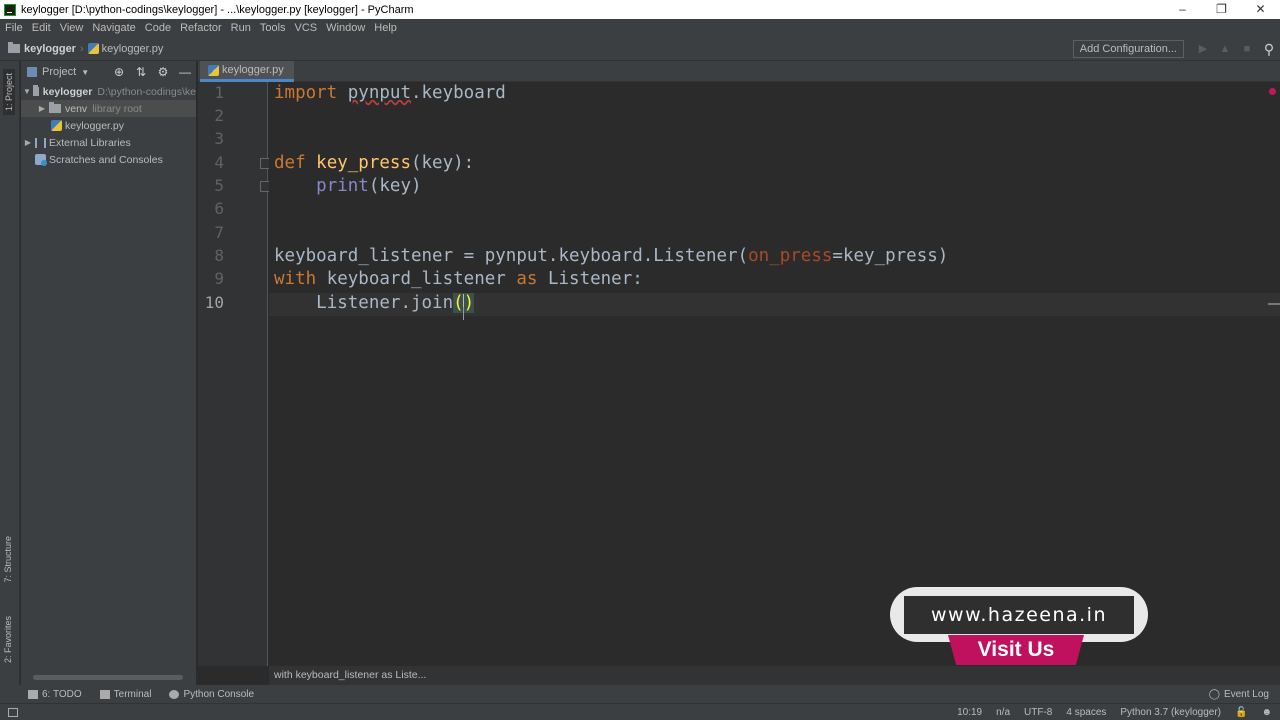  Describe the element at coordinates (469, 303) in the screenshot. I see `matched-brace-close: )` at that location.